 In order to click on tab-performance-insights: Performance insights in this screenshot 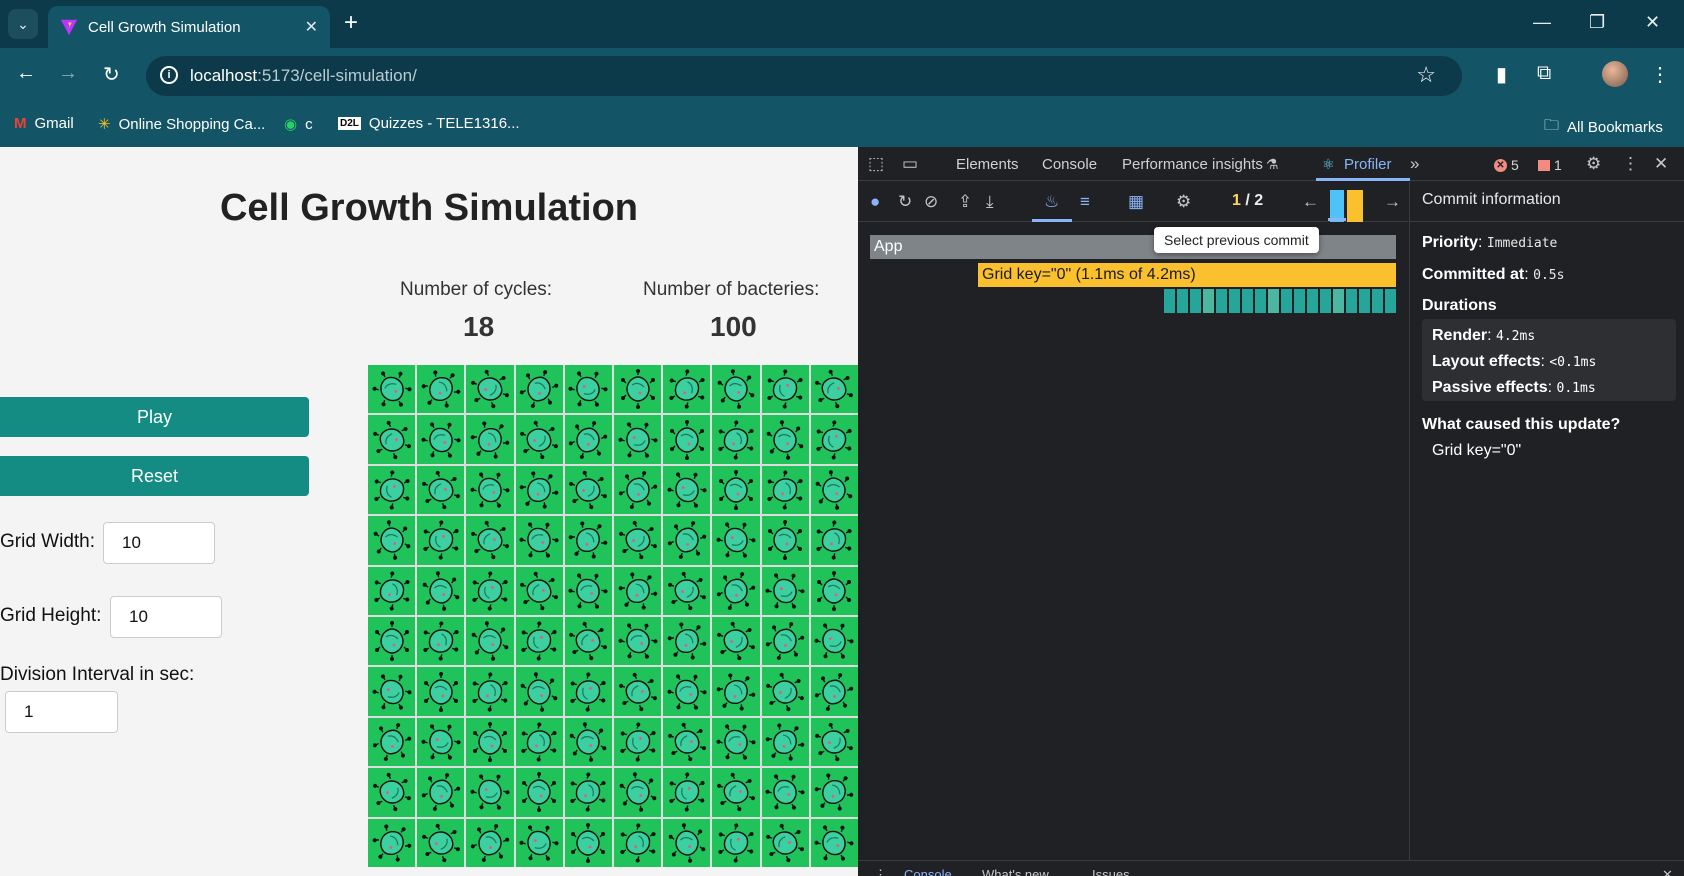, I will do `click(1192, 164)`.